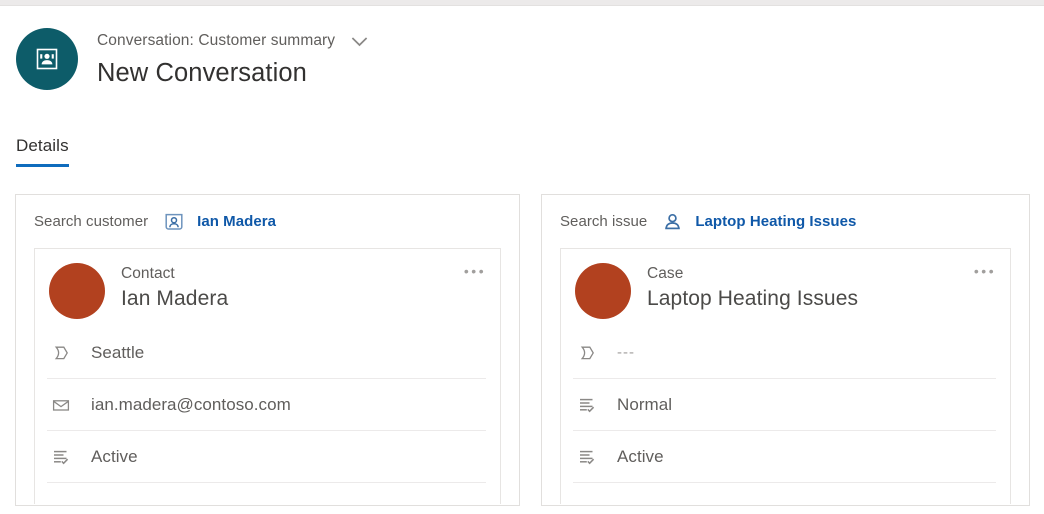  Describe the element at coordinates (753, 298) in the screenshot. I see `case-record-name: Laptop Heating Issues` at that location.